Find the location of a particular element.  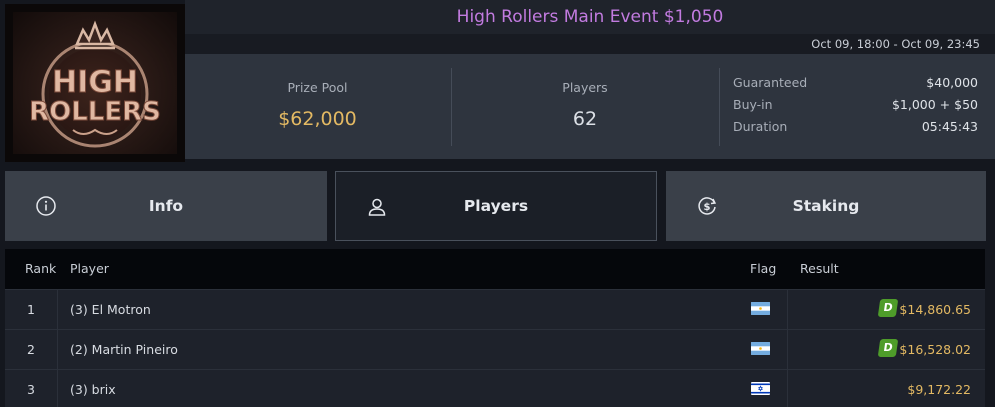

tab-players-label: Players is located at coordinates (496, 206).